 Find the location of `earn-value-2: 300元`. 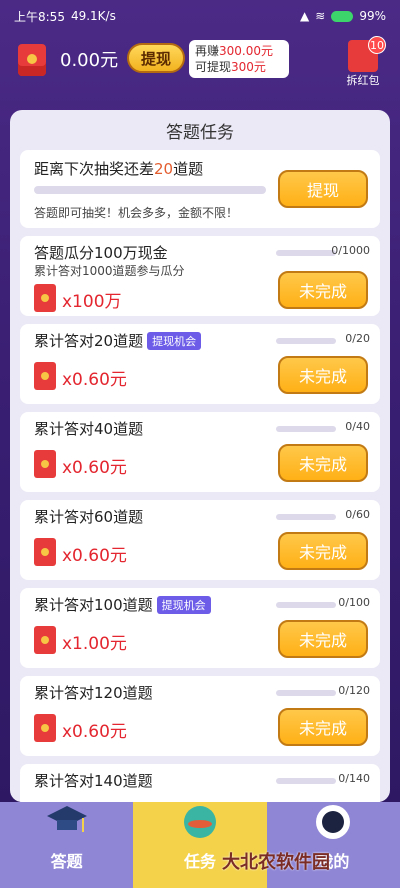

earn-value-2: 300元 is located at coordinates (248, 67).